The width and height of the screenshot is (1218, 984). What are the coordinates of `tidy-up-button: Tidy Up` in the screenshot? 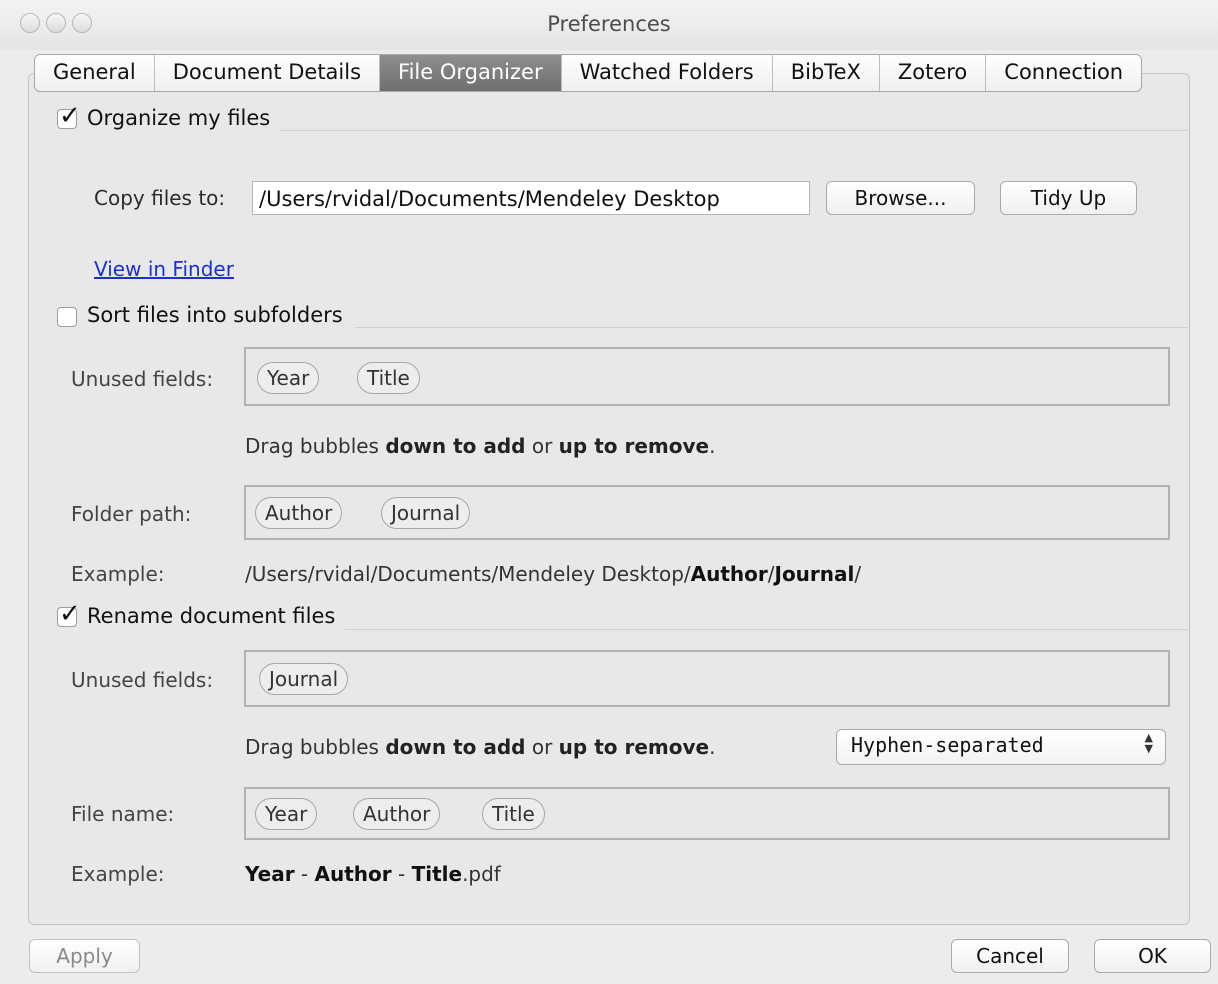 It's located at (1068, 198).